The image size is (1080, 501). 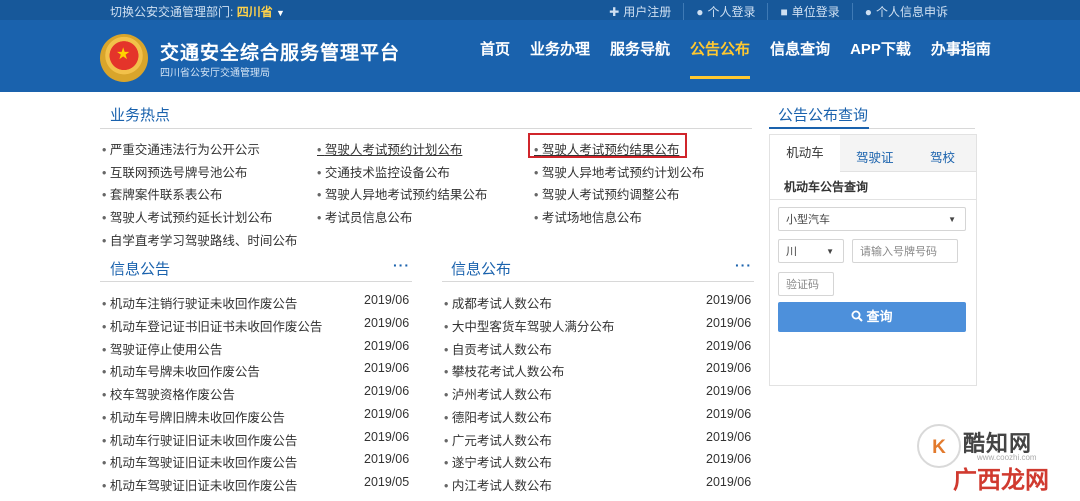 I want to click on list-item: 机动车号牌旧牌未收回作废公告, so click(x=193, y=416).